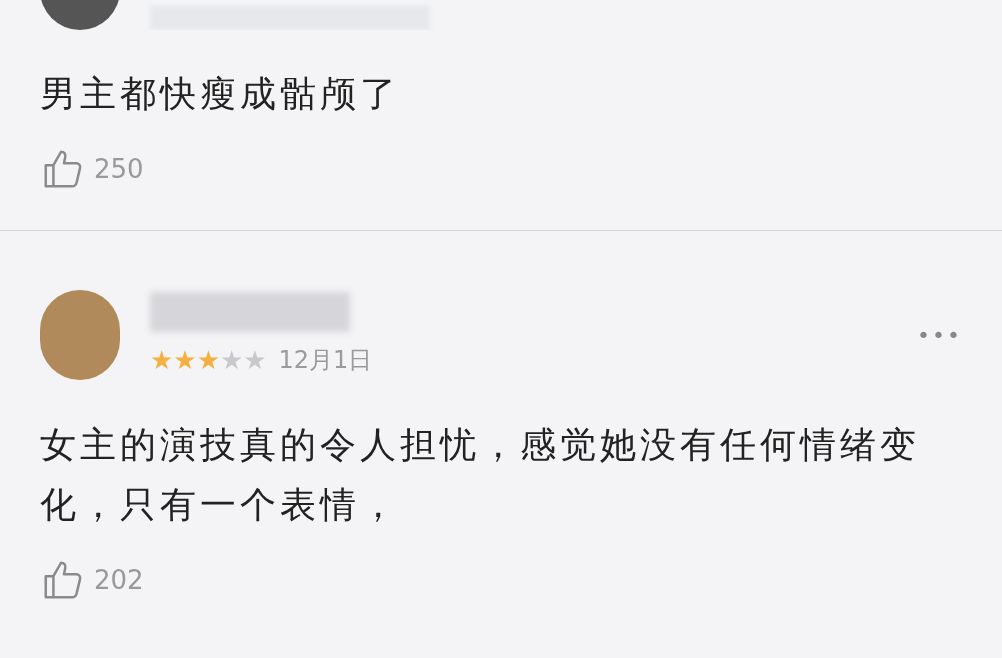 The image size is (1002, 658). Describe the element at coordinates (220, 94) in the screenshot. I see `comment-text: 男主都快瘦成骷颅了` at that location.